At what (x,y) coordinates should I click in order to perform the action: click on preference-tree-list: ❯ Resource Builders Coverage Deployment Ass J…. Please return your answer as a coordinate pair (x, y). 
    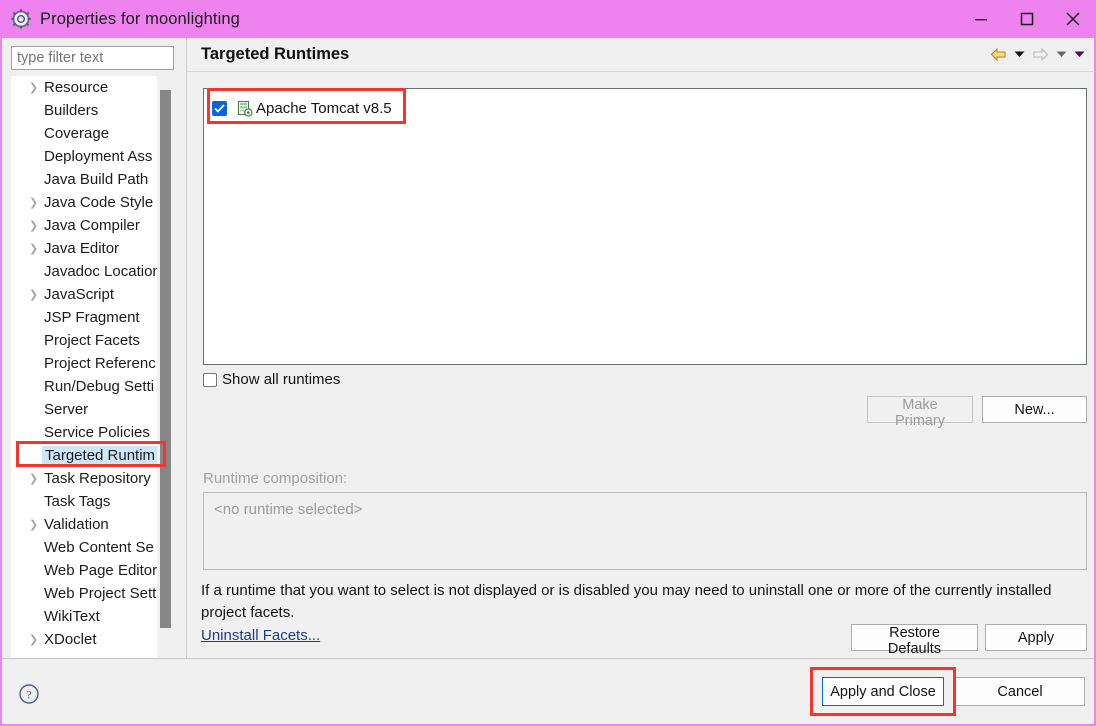
    Looking at the image, I should click on (86, 363).